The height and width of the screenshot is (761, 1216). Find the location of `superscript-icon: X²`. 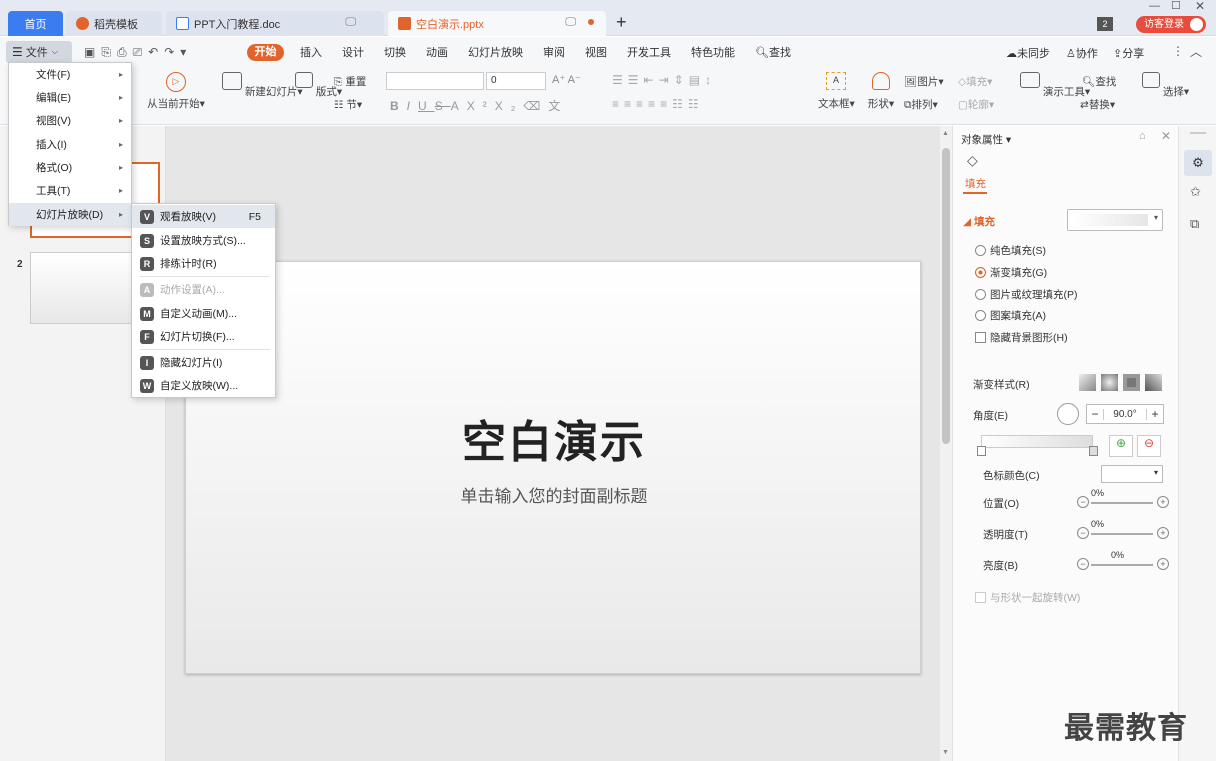

superscript-icon: X² is located at coordinates (481, 106).